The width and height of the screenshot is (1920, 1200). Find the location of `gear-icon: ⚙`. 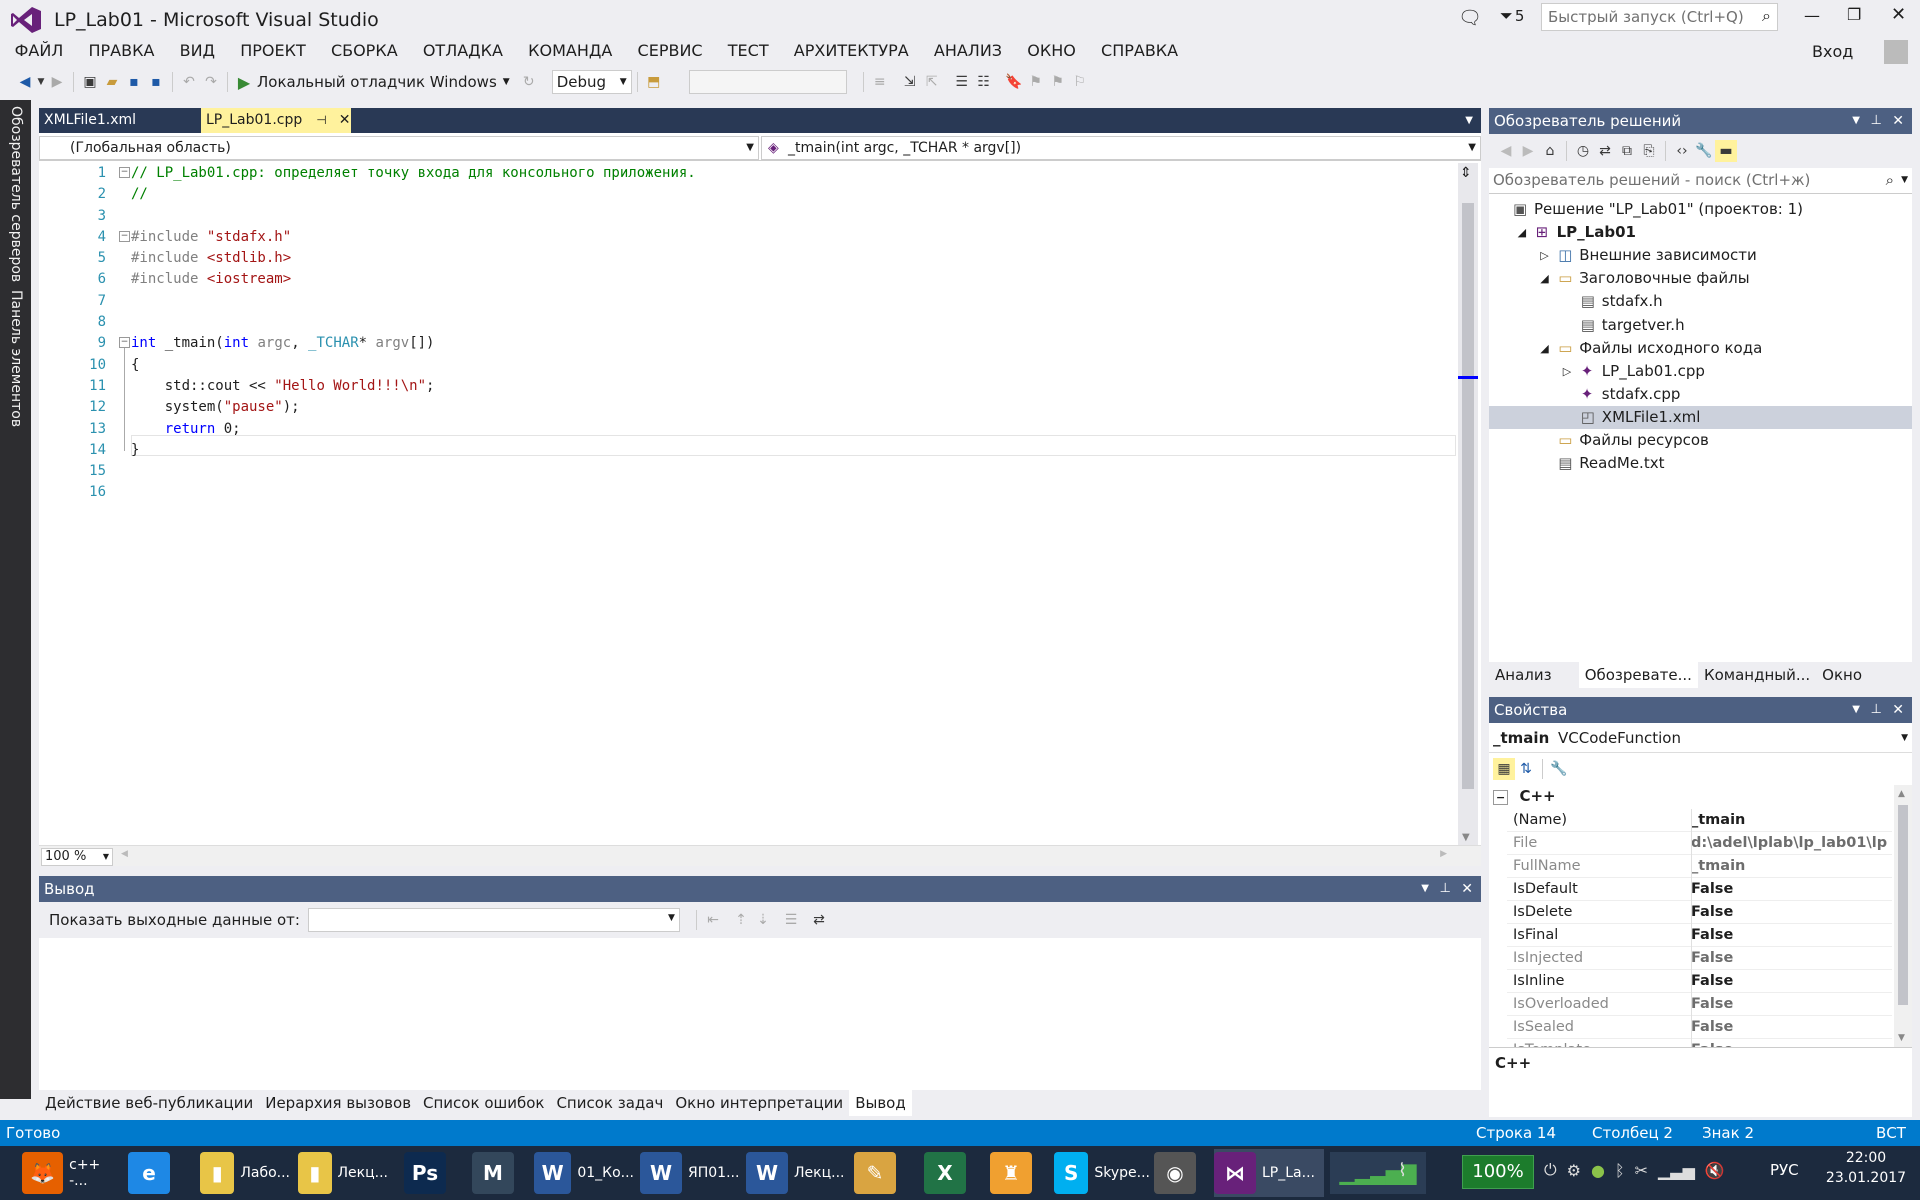

gear-icon: ⚙ is located at coordinates (1574, 1170).